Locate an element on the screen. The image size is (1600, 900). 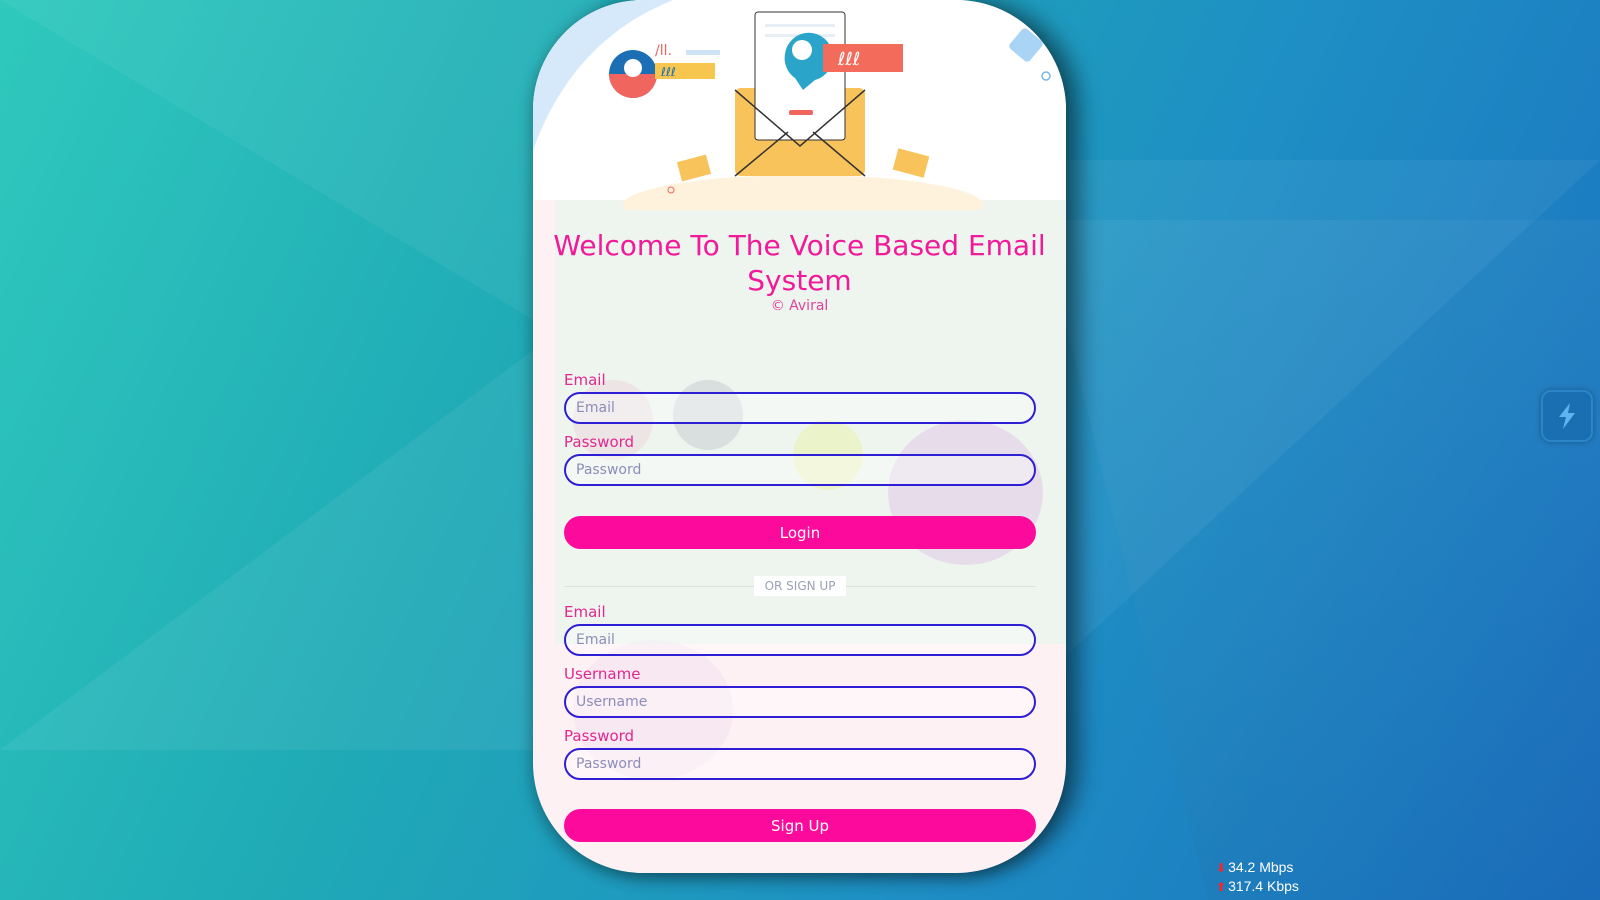
signup-username-input is located at coordinates (800, 702).